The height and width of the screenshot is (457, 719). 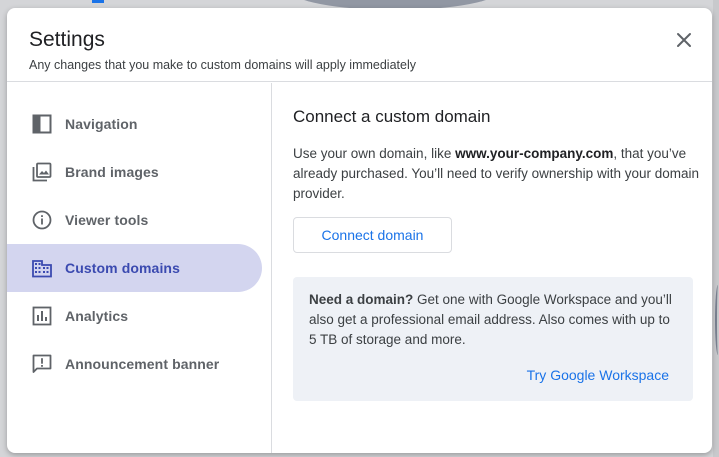 What do you see at coordinates (42, 268) in the screenshot?
I see `domain-icon` at bounding box center [42, 268].